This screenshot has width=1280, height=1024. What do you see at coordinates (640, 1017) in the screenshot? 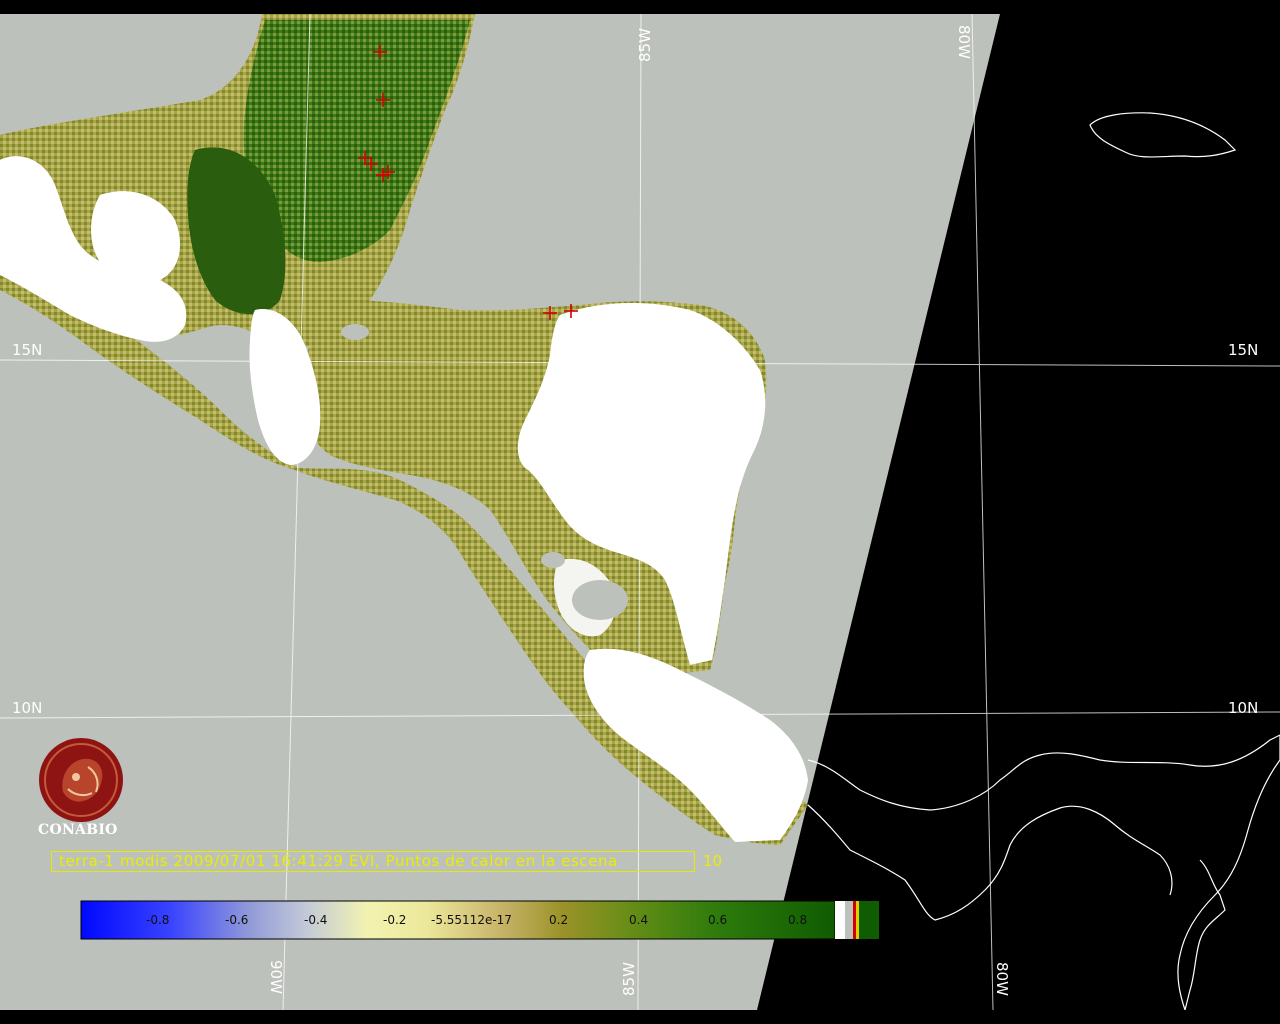
I see `bottom-border` at bounding box center [640, 1017].